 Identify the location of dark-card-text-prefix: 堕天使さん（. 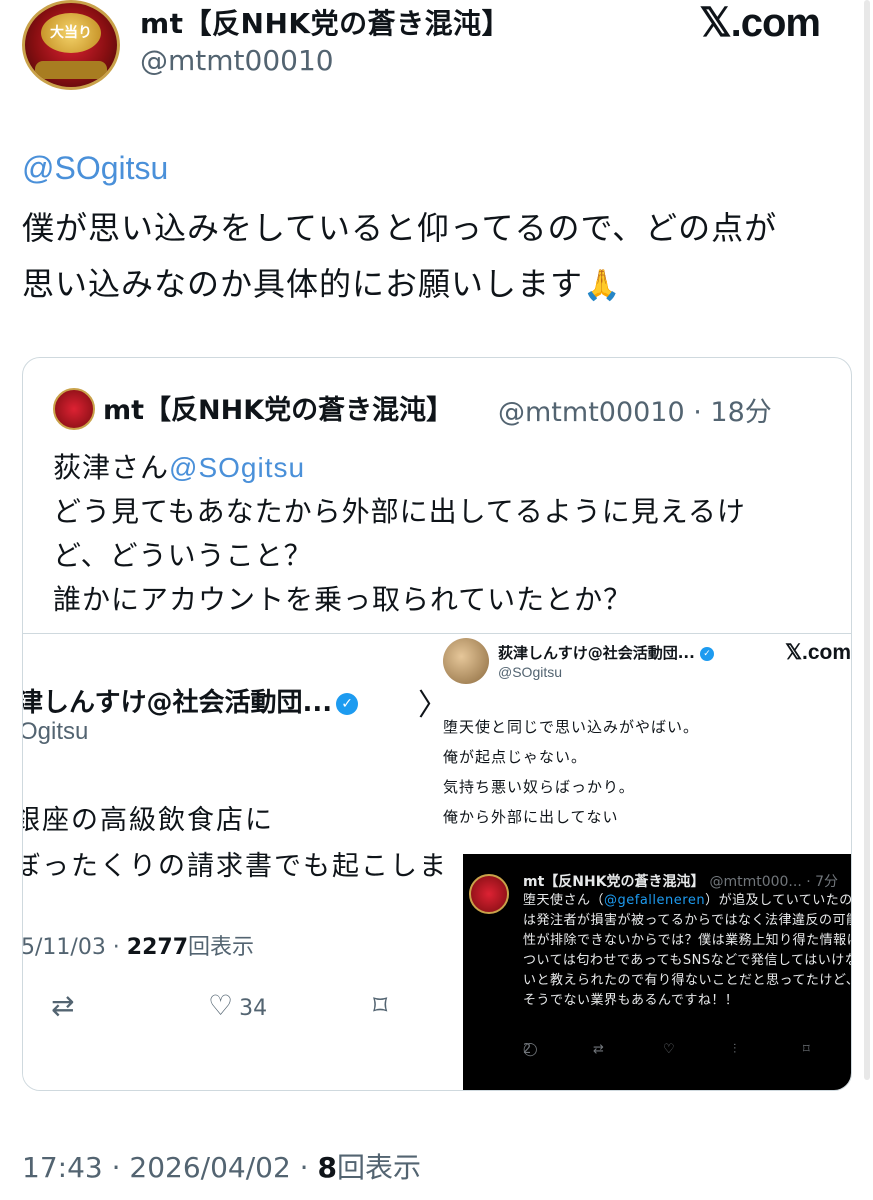
(564, 900).